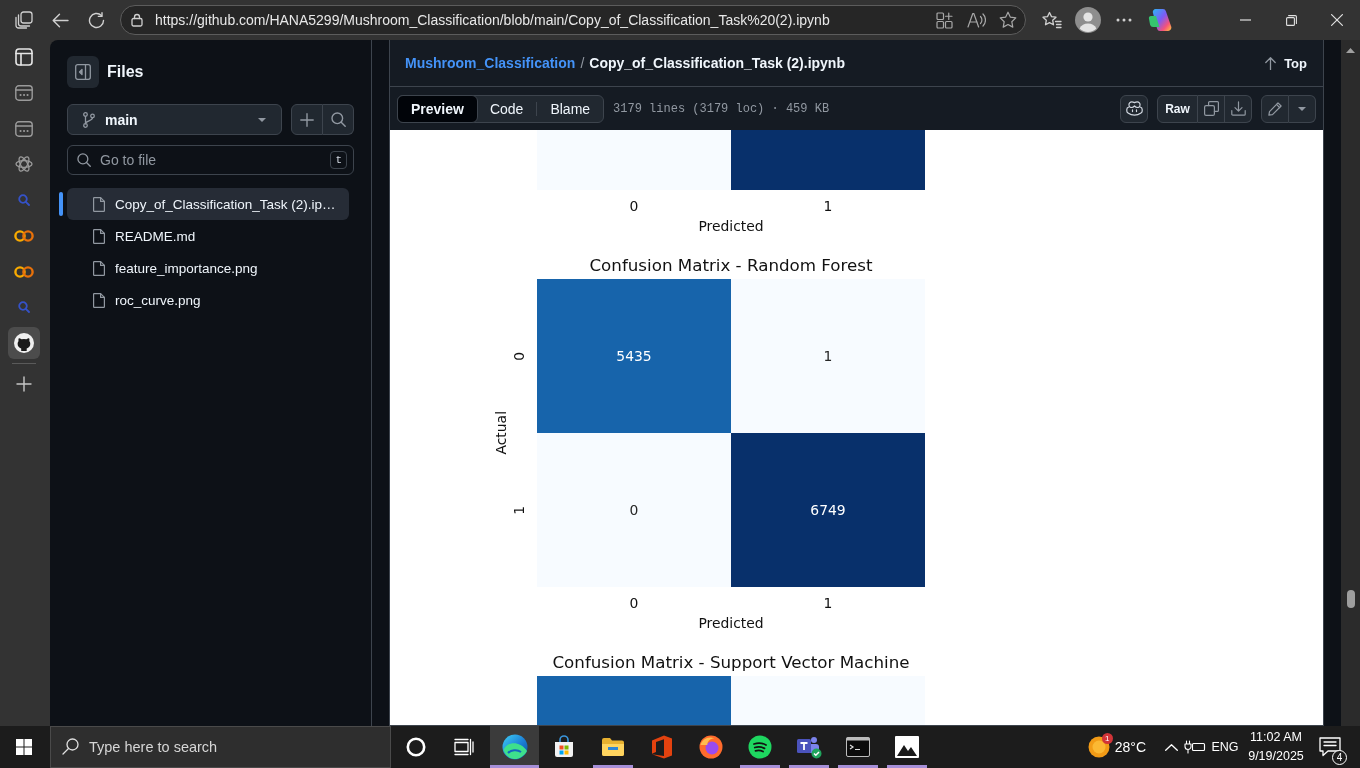 This screenshot has width=1360, height=768. What do you see at coordinates (464, 747) in the screenshot?
I see `task-view-icon` at bounding box center [464, 747].